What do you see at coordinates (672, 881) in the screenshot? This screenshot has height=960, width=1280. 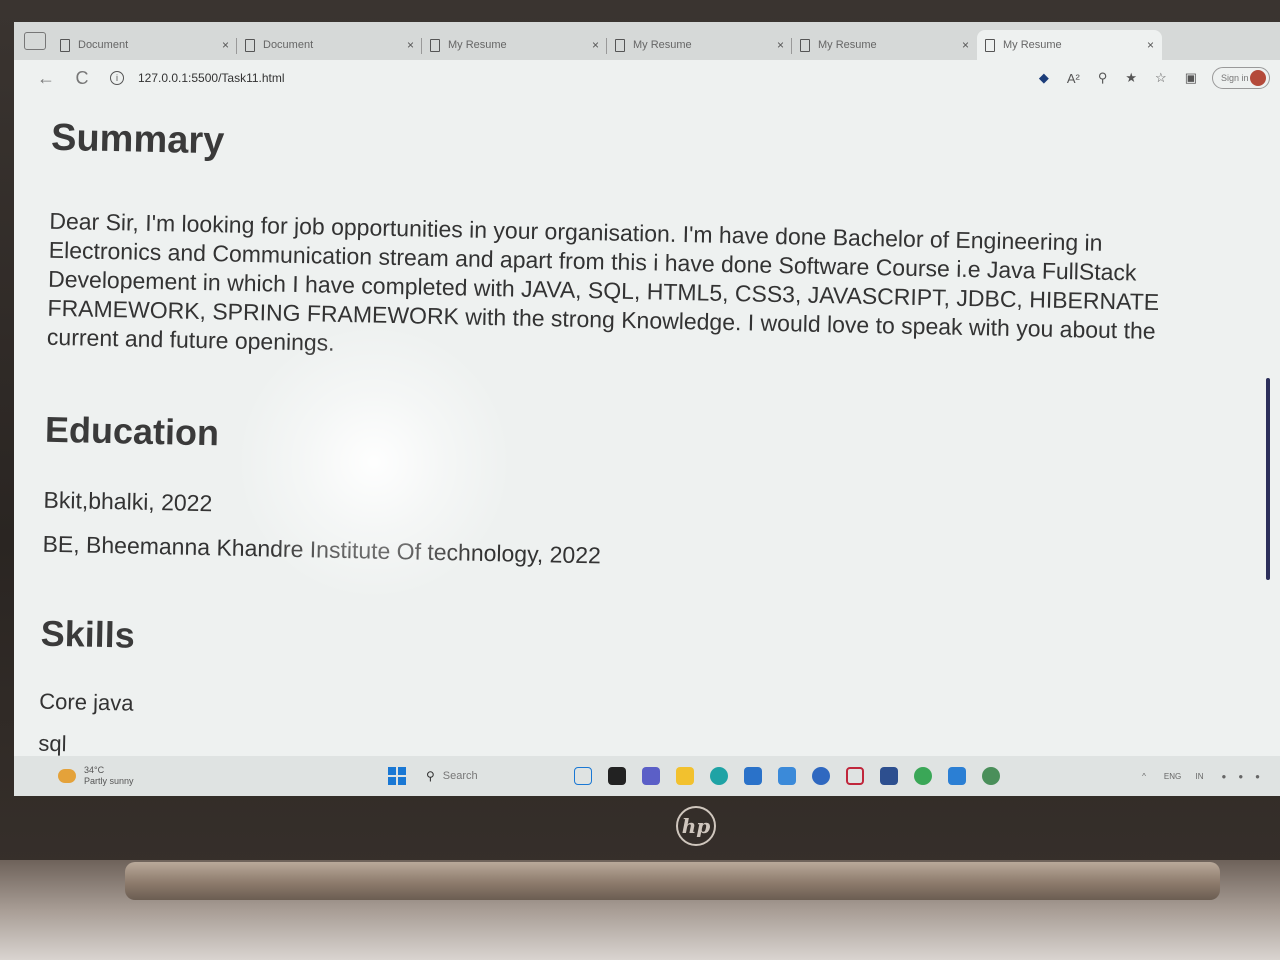 I see `laptop-hinge` at bounding box center [672, 881].